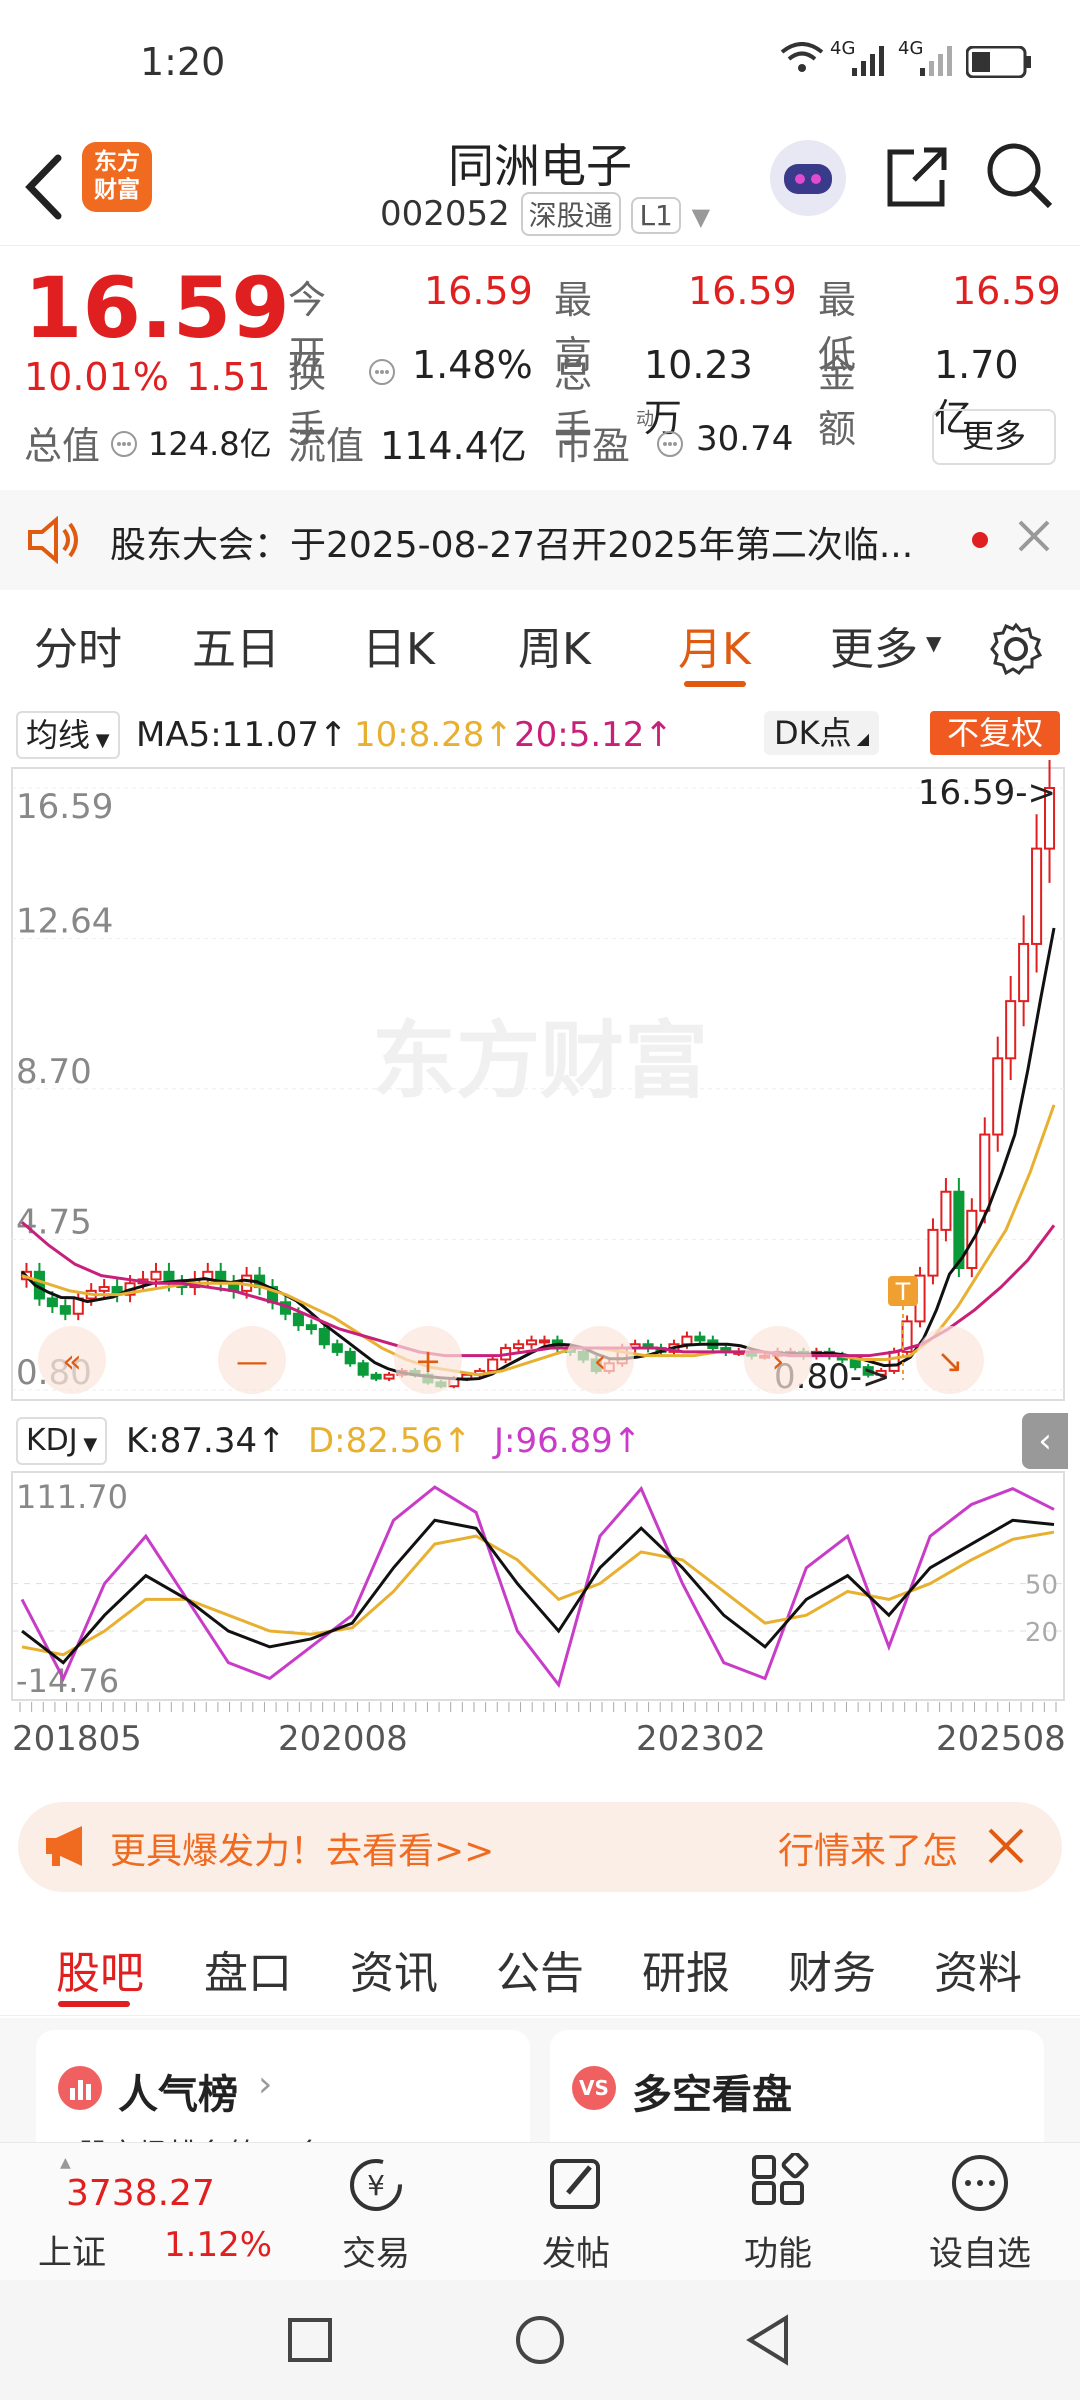  Describe the element at coordinates (540, 1847) in the screenshot. I see `promo-banner: 更具爆发力！去看看>> 行情来了怎` at that location.